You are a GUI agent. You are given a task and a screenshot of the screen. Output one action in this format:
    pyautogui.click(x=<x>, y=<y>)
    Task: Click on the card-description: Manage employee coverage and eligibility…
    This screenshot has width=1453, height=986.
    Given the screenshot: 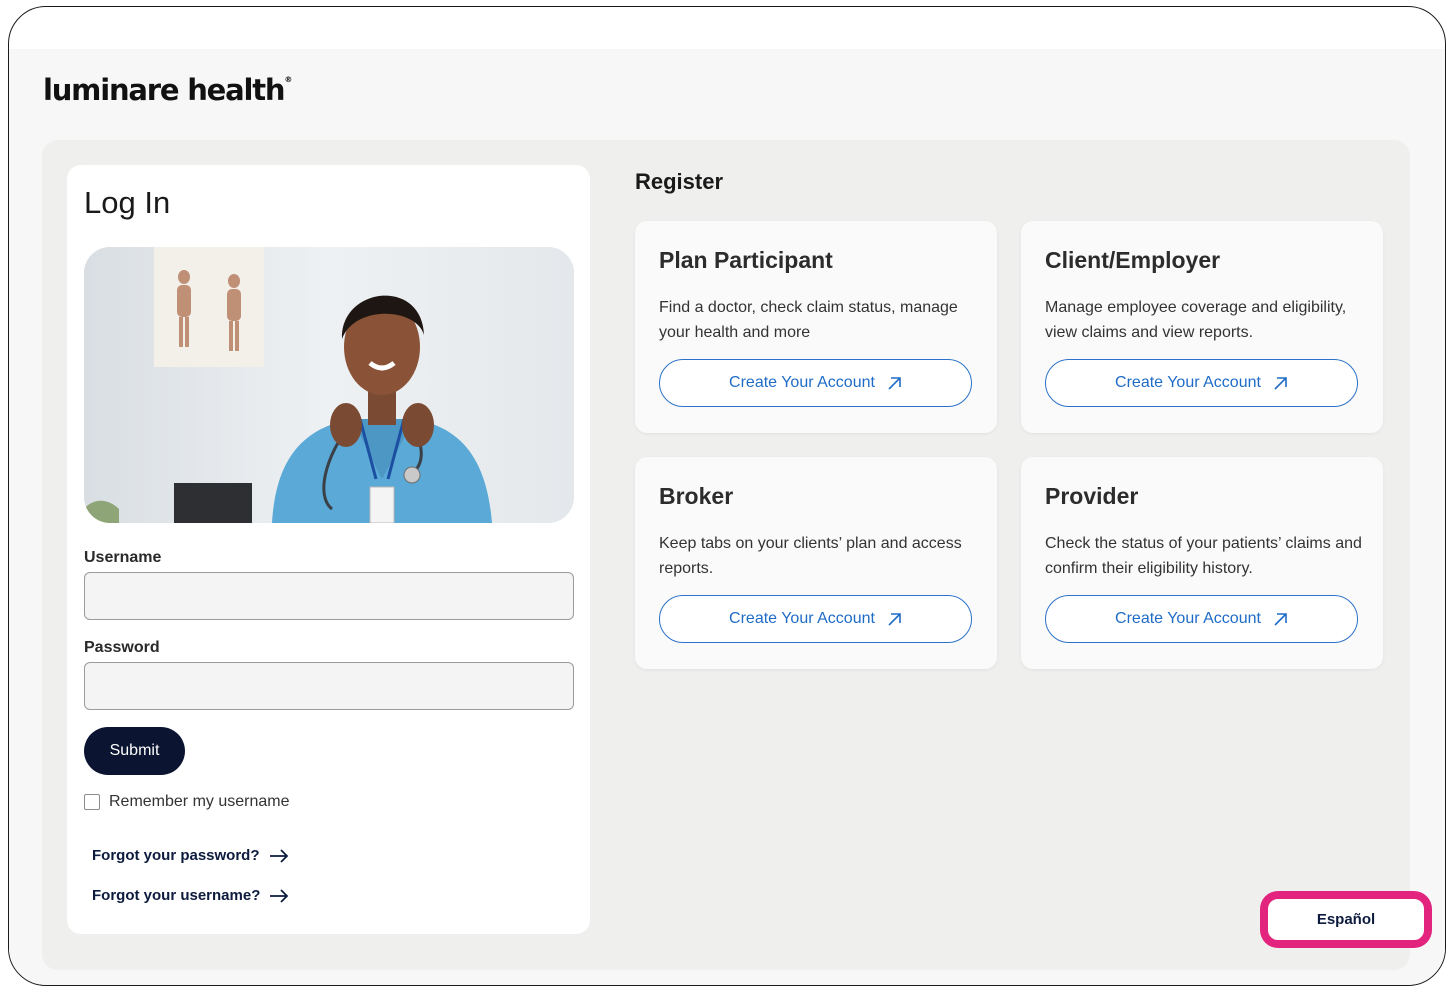 What is the action you would take?
    pyautogui.click(x=1196, y=320)
    